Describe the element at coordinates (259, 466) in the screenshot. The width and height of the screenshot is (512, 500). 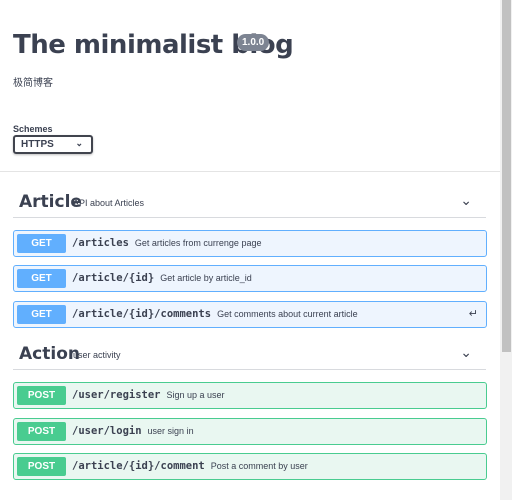
I see `operation-summary: Post a comment by user` at that location.